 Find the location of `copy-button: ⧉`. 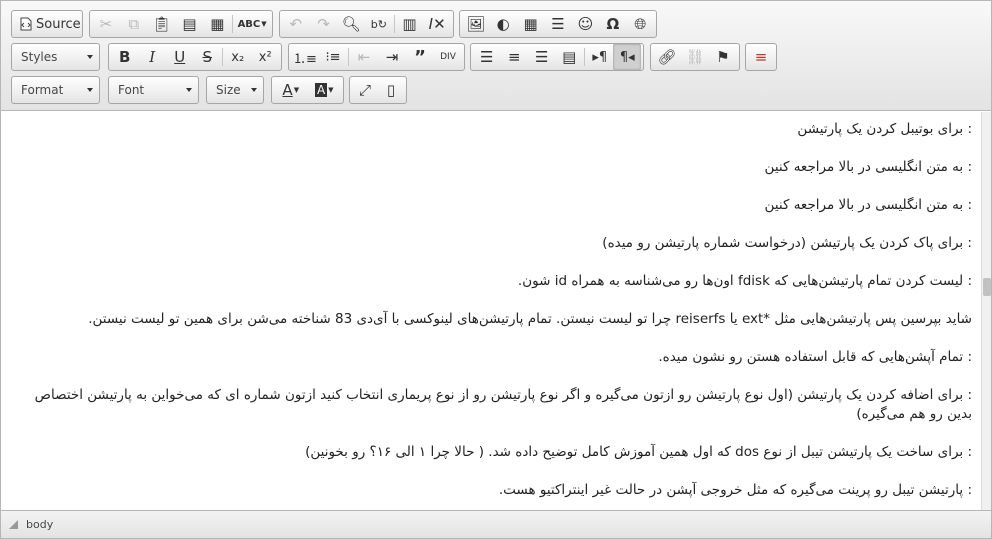

copy-button: ⧉ is located at coordinates (134, 24).